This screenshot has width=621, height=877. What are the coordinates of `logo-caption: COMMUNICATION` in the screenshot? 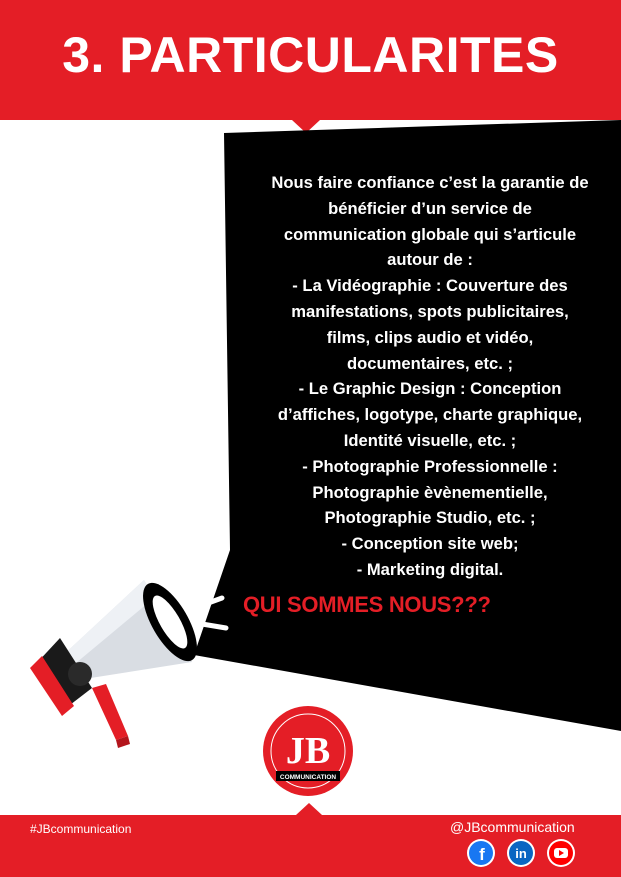 It's located at (308, 777).